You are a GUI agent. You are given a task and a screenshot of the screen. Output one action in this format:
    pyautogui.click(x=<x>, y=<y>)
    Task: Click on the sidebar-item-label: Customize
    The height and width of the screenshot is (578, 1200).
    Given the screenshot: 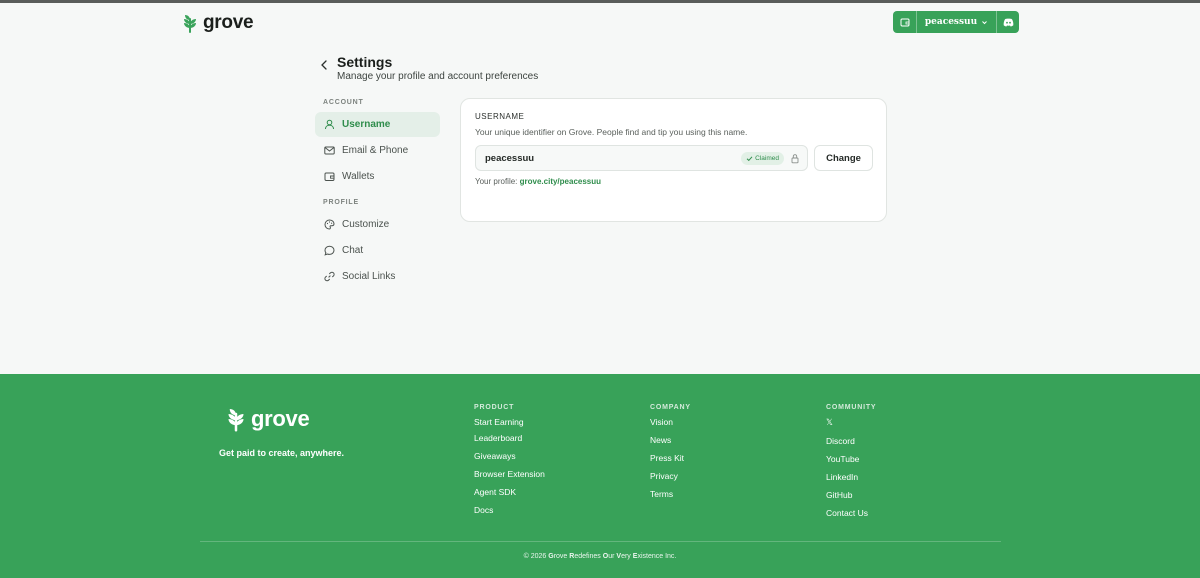 What is the action you would take?
    pyautogui.click(x=366, y=224)
    